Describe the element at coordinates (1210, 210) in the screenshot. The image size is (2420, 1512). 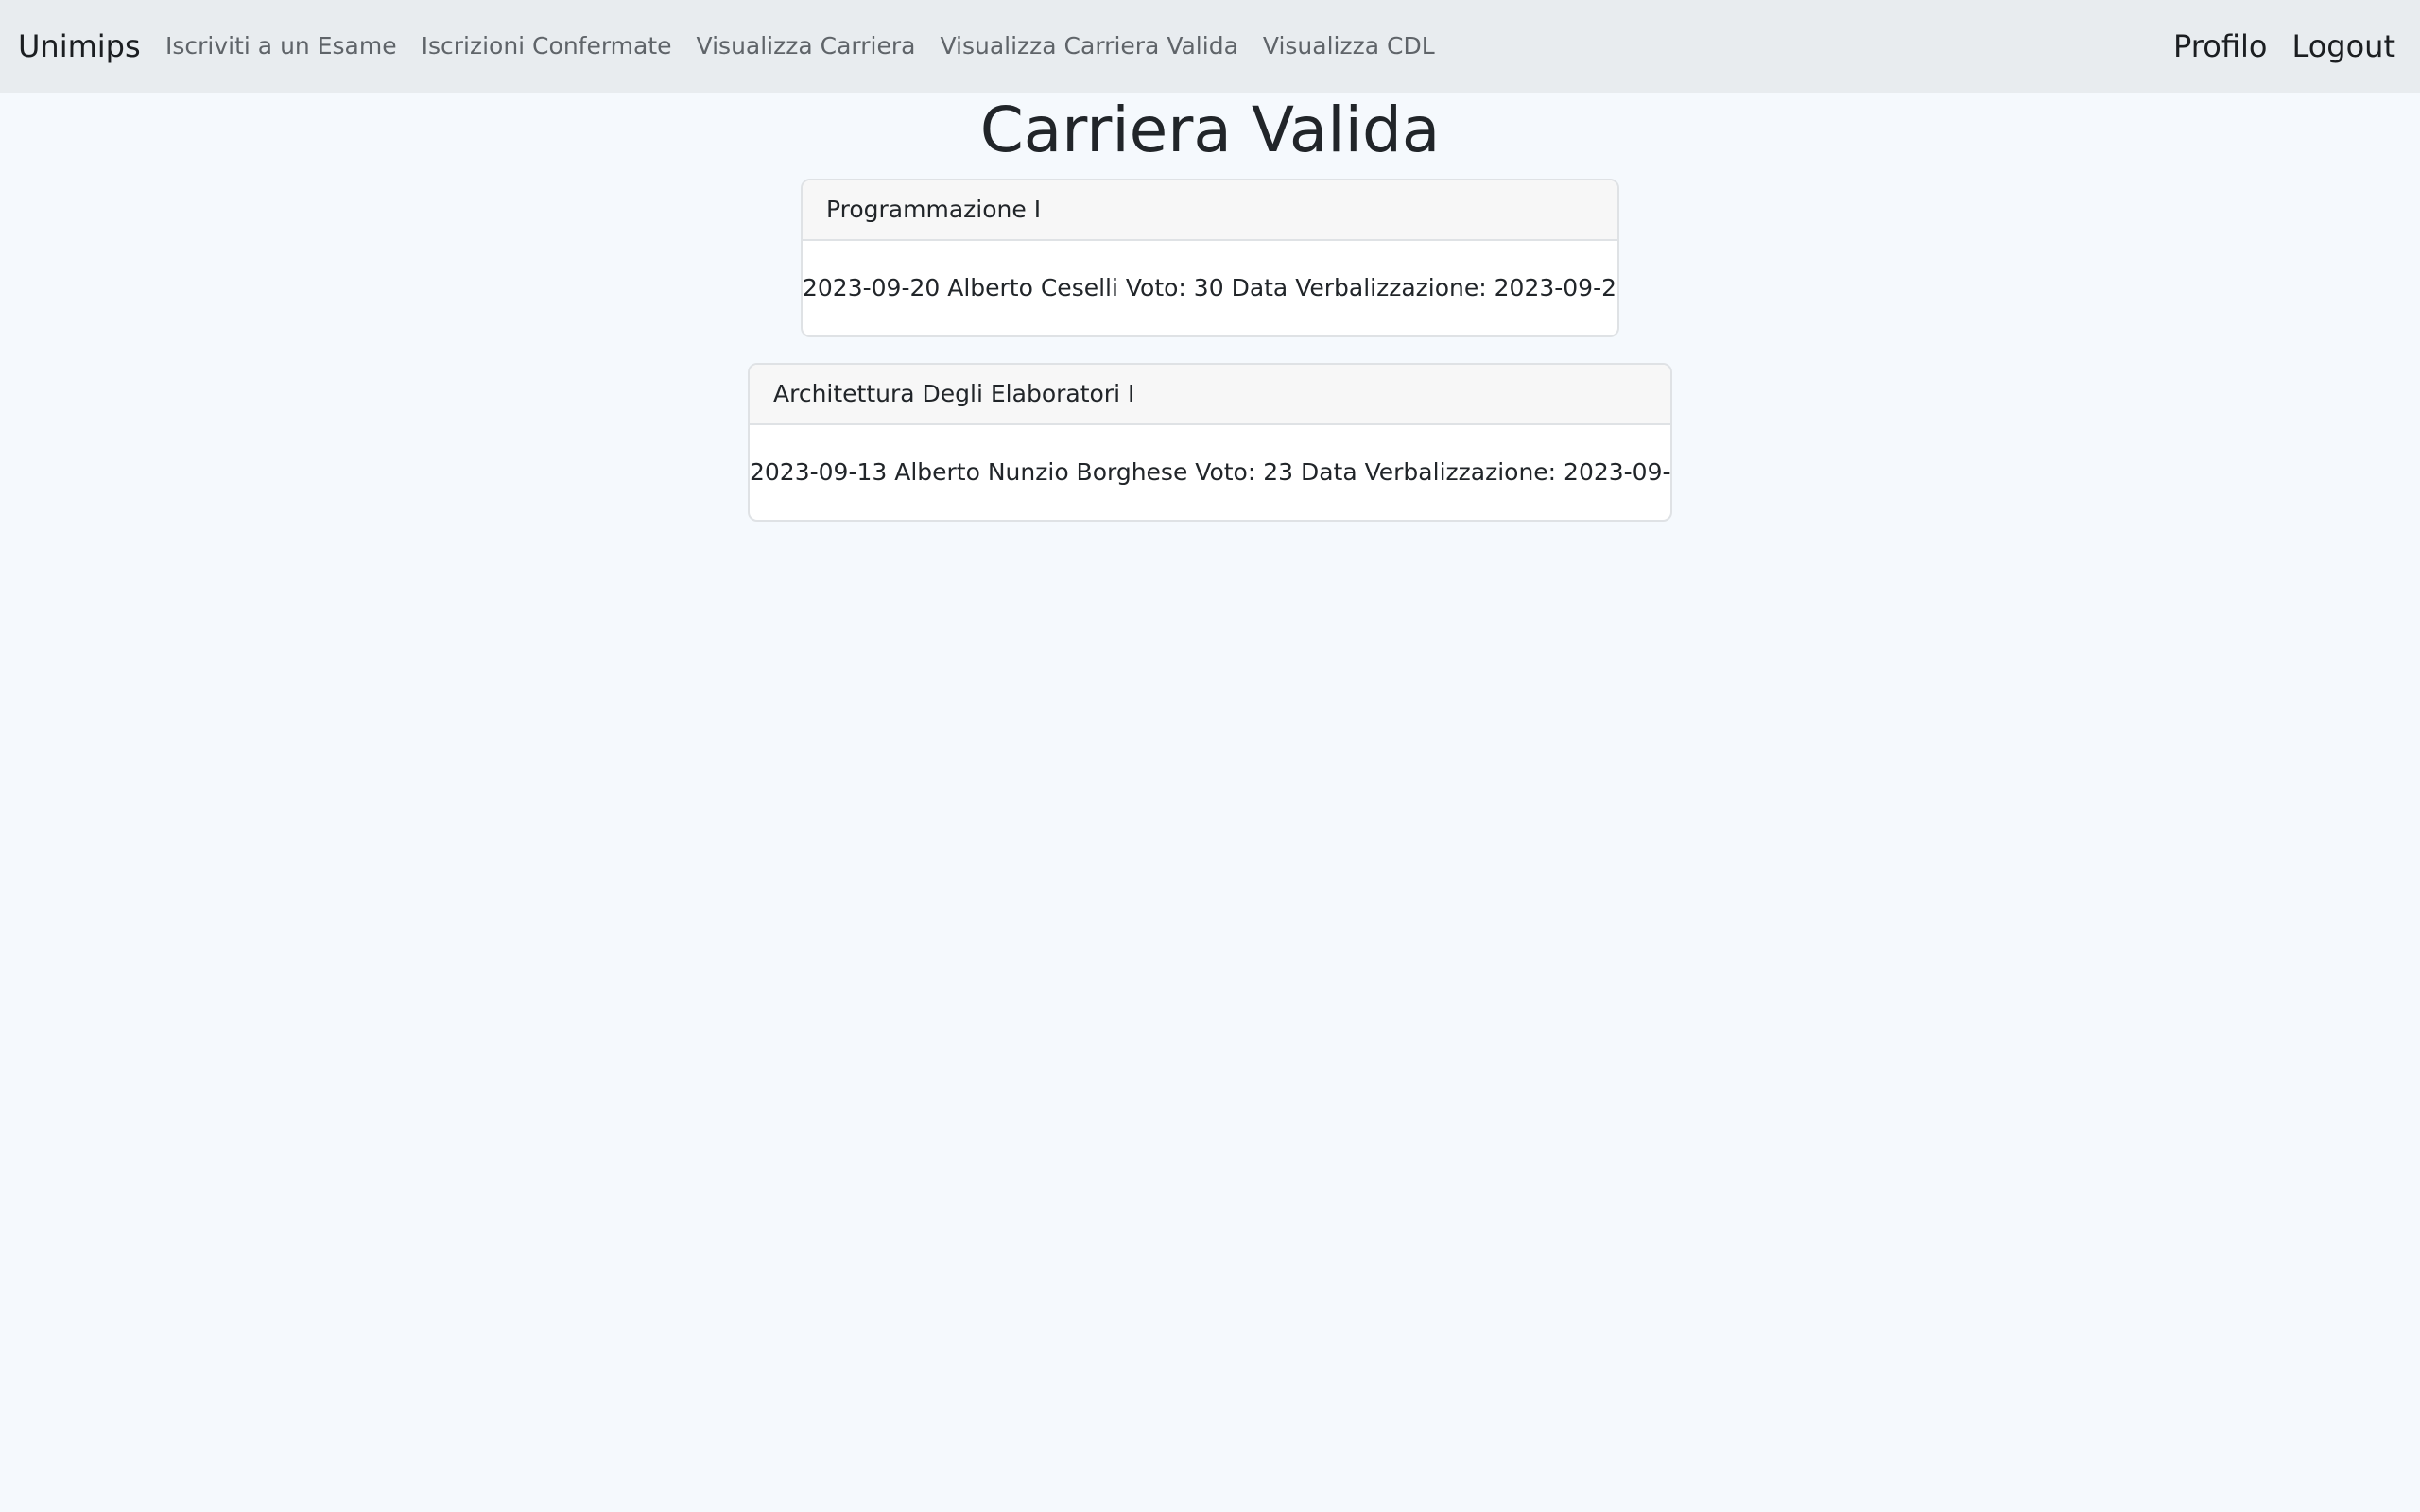
I see `exam-card-header: Programmazione I` at that location.